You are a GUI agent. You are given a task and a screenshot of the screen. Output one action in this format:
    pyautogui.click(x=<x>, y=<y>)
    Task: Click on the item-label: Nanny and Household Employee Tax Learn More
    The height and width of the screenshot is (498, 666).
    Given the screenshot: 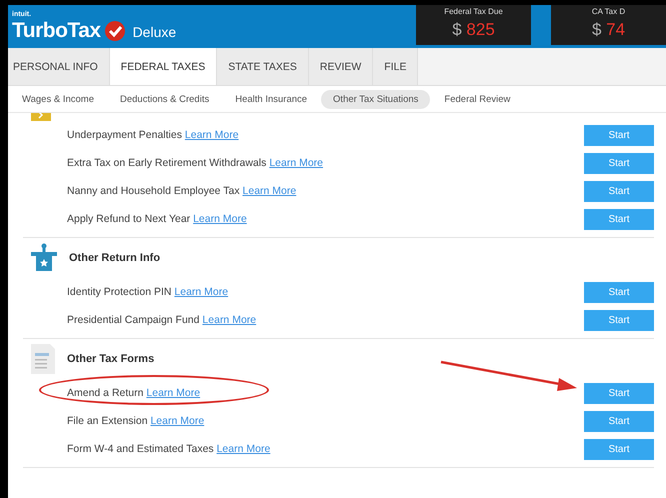 What is the action you would take?
    pyautogui.click(x=181, y=191)
    